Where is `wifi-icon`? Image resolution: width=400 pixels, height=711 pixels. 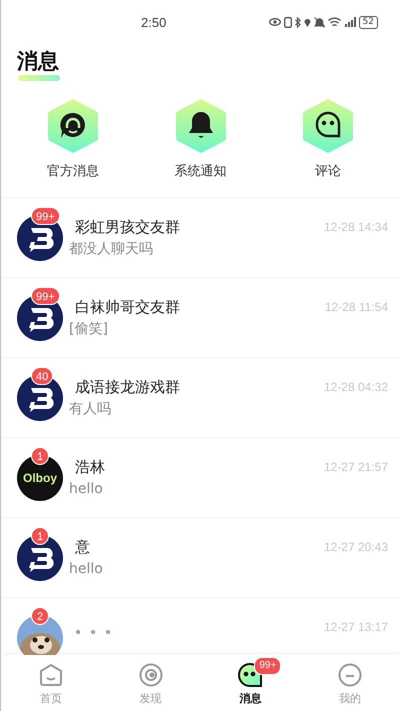
wifi-icon is located at coordinates (334, 22).